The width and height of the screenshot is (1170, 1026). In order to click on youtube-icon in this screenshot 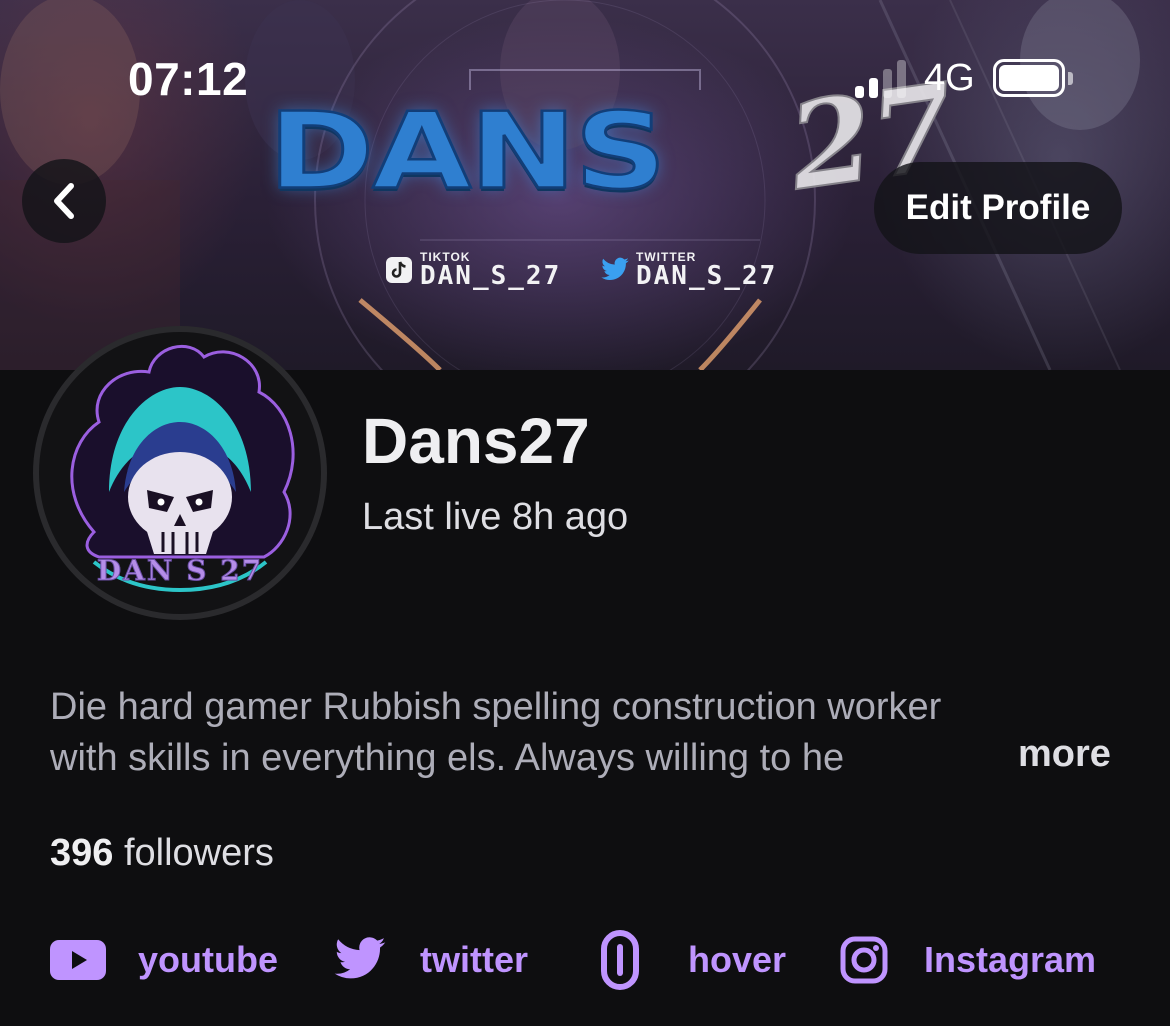, I will do `click(78, 960)`.